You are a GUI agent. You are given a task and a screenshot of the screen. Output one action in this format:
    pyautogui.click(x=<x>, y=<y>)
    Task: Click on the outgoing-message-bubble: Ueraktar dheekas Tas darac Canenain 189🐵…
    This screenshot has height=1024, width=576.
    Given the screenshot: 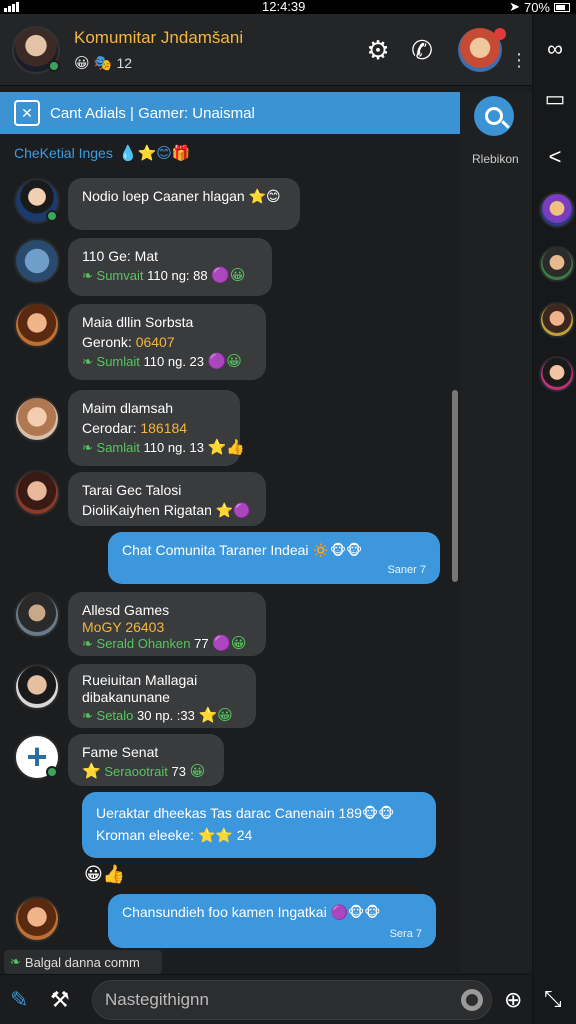 What is the action you would take?
    pyautogui.click(x=259, y=825)
    